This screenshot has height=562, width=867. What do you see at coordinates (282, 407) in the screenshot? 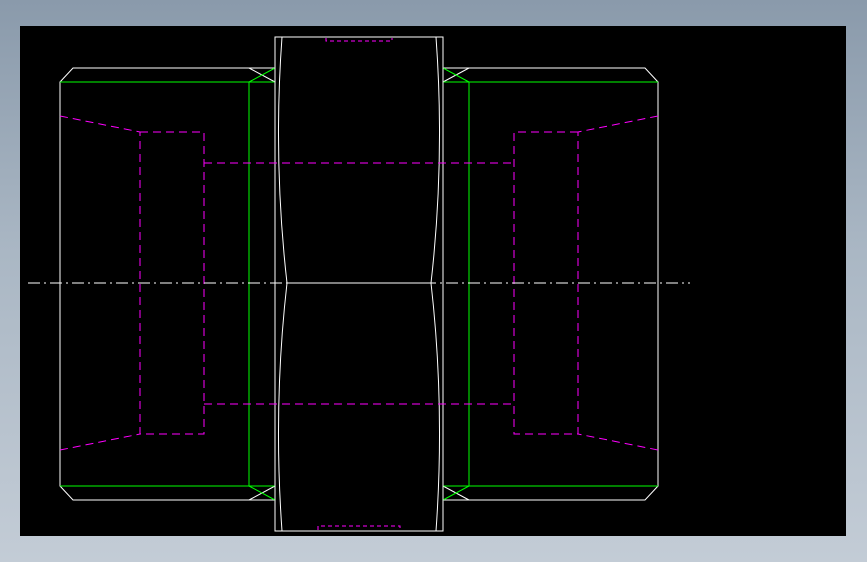
I see `hex-left-arc-lower` at bounding box center [282, 407].